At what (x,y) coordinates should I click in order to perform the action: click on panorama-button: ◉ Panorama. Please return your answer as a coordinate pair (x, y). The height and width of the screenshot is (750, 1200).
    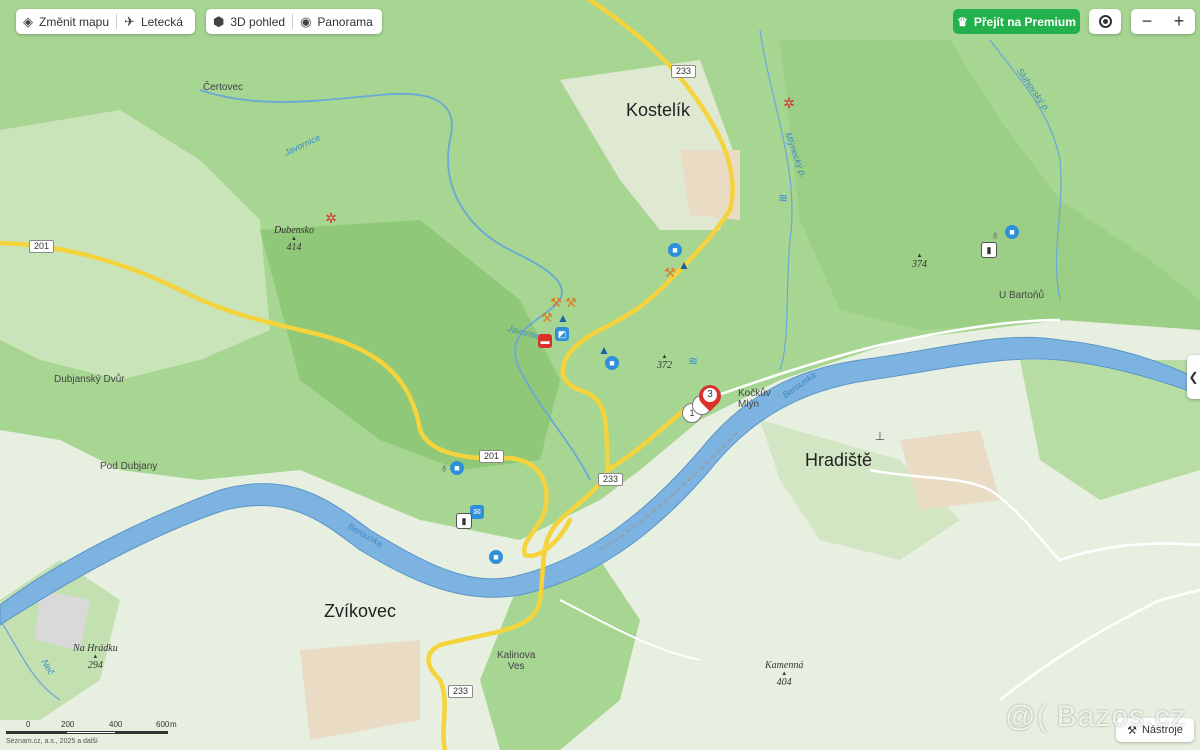
    Looking at the image, I should click on (336, 21).